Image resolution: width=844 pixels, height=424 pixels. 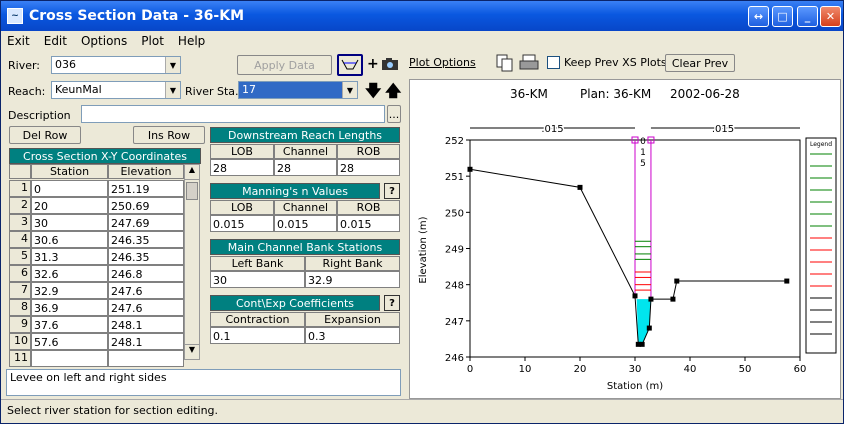 What do you see at coordinates (105, 156) in the screenshot?
I see `xs-table-title: Cross Section X-Y Coordinates` at bounding box center [105, 156].